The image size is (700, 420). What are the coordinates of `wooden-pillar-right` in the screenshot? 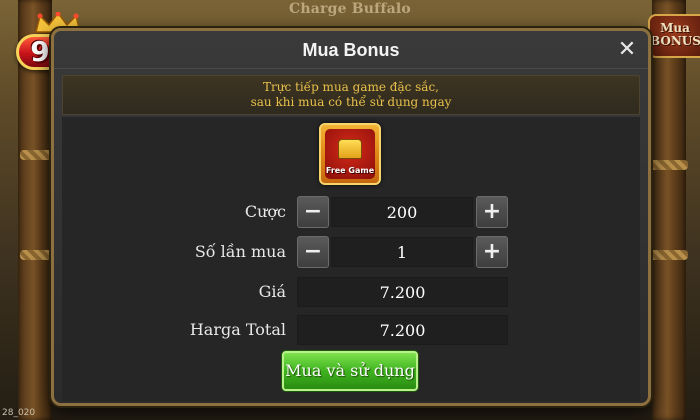 It's located at (669, 210).